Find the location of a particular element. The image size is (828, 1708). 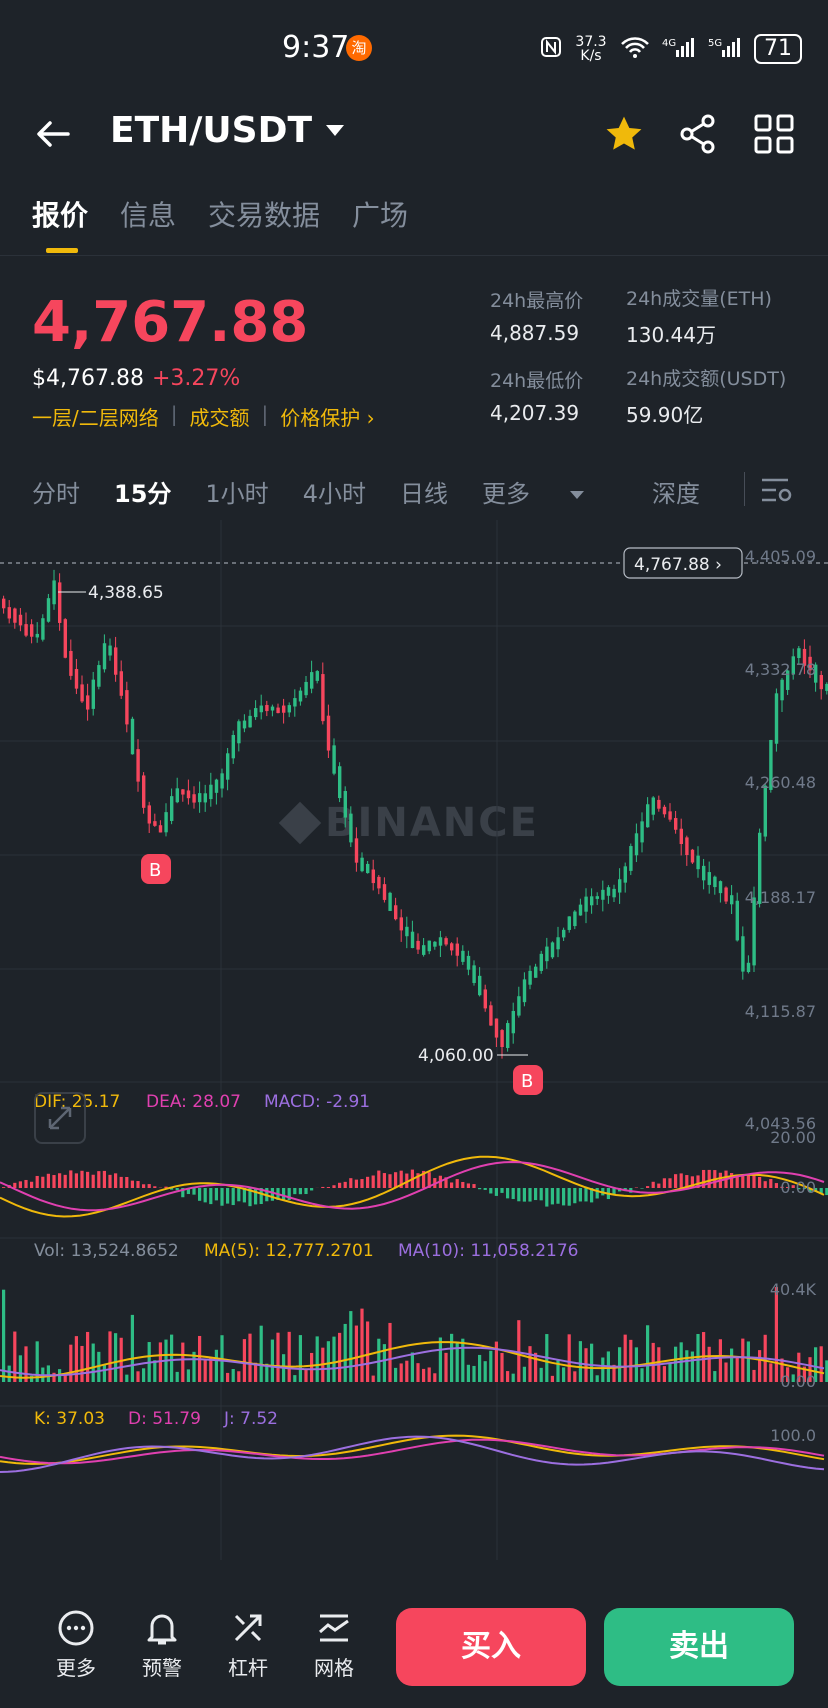

volume-link: 成交额 is located at coordinates (220, 416).